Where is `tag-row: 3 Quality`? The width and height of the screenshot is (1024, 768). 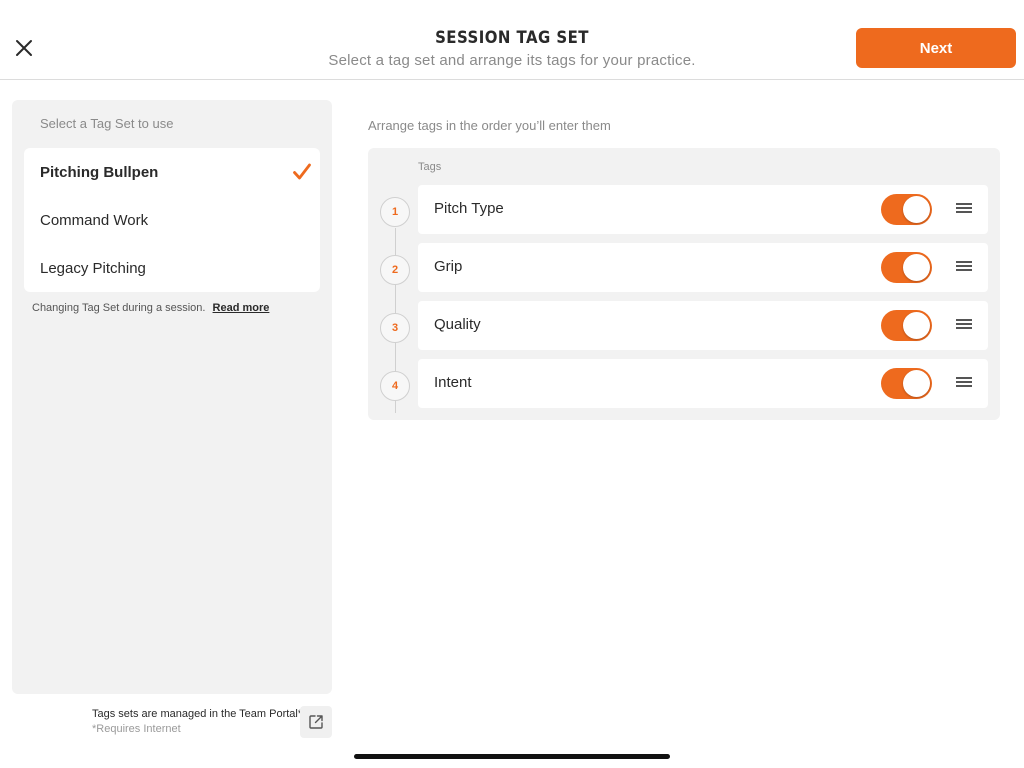 tag-row: 3 Quality is located at coordinates (684, 325).